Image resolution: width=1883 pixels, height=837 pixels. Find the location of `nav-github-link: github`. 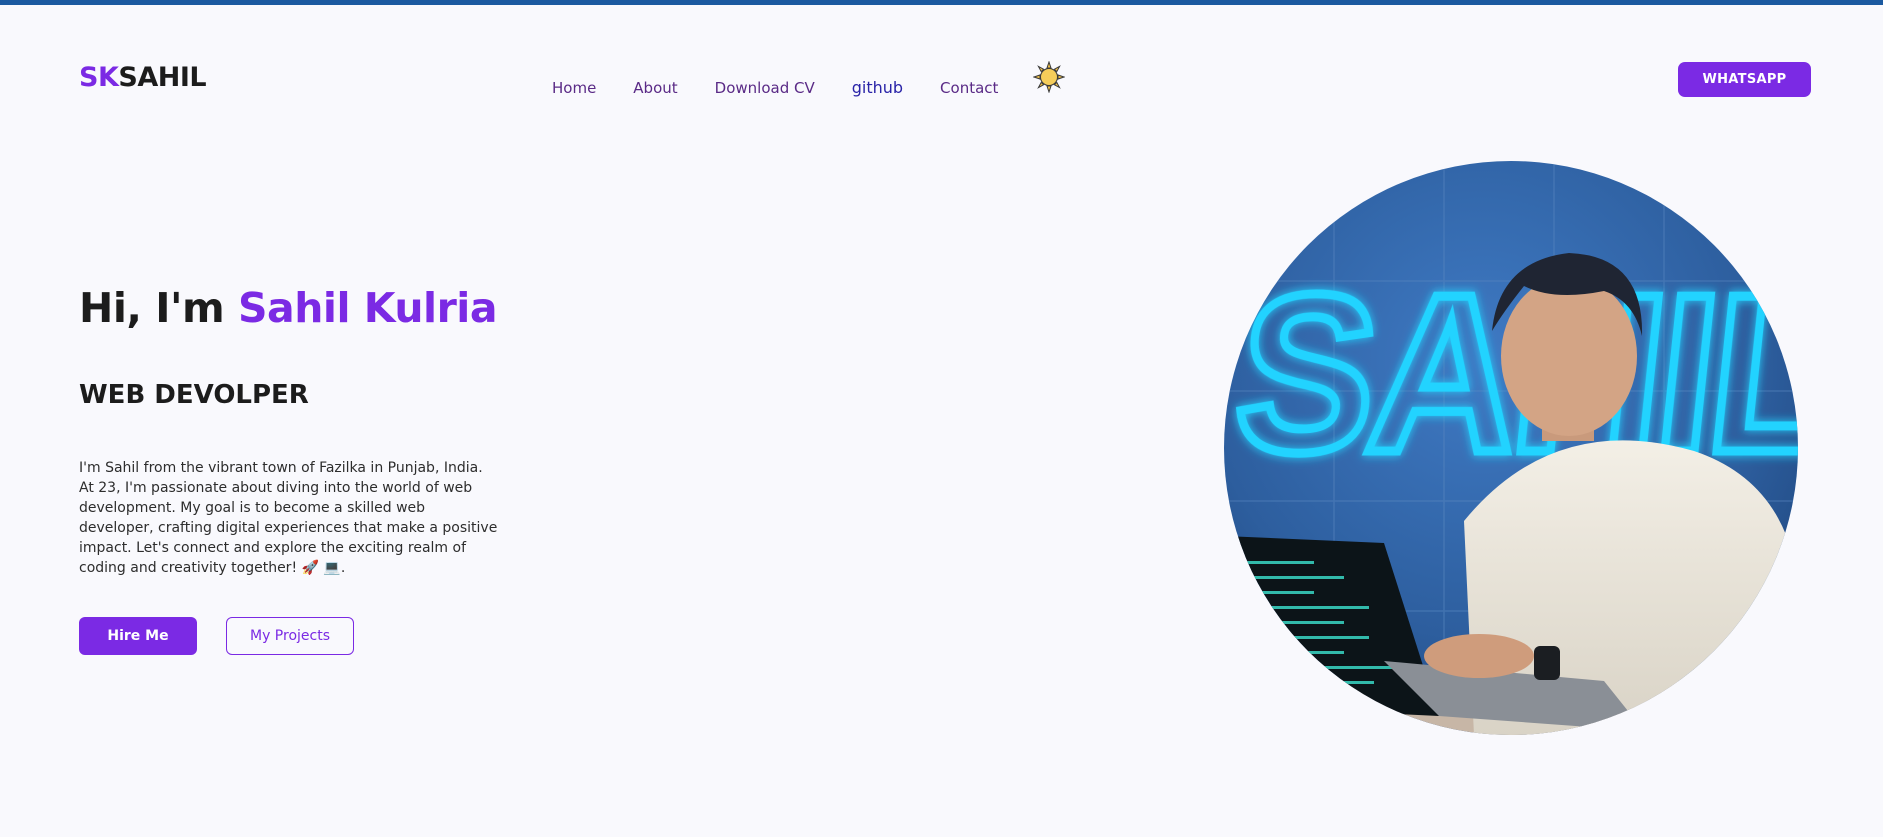

nav-github-link: github is located at coordinates (877, 87).